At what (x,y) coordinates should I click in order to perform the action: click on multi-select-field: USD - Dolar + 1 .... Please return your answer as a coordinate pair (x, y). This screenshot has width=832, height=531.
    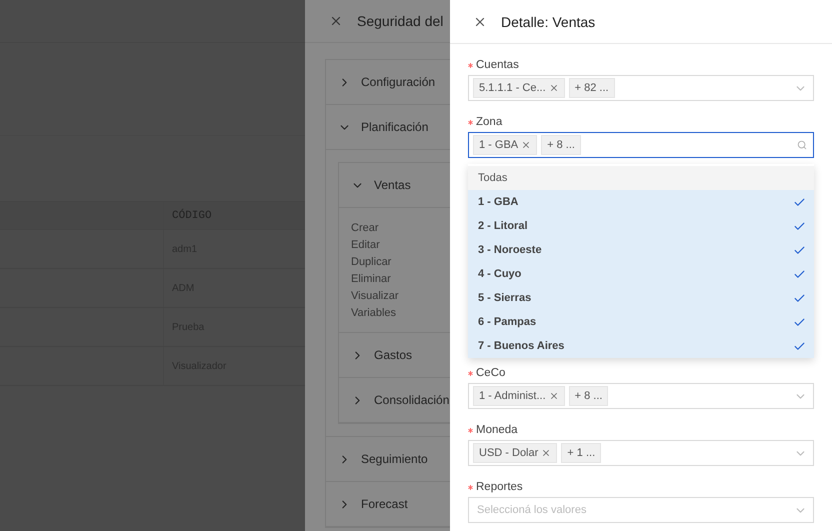
    Looking at the image, I should click on (641, 453).